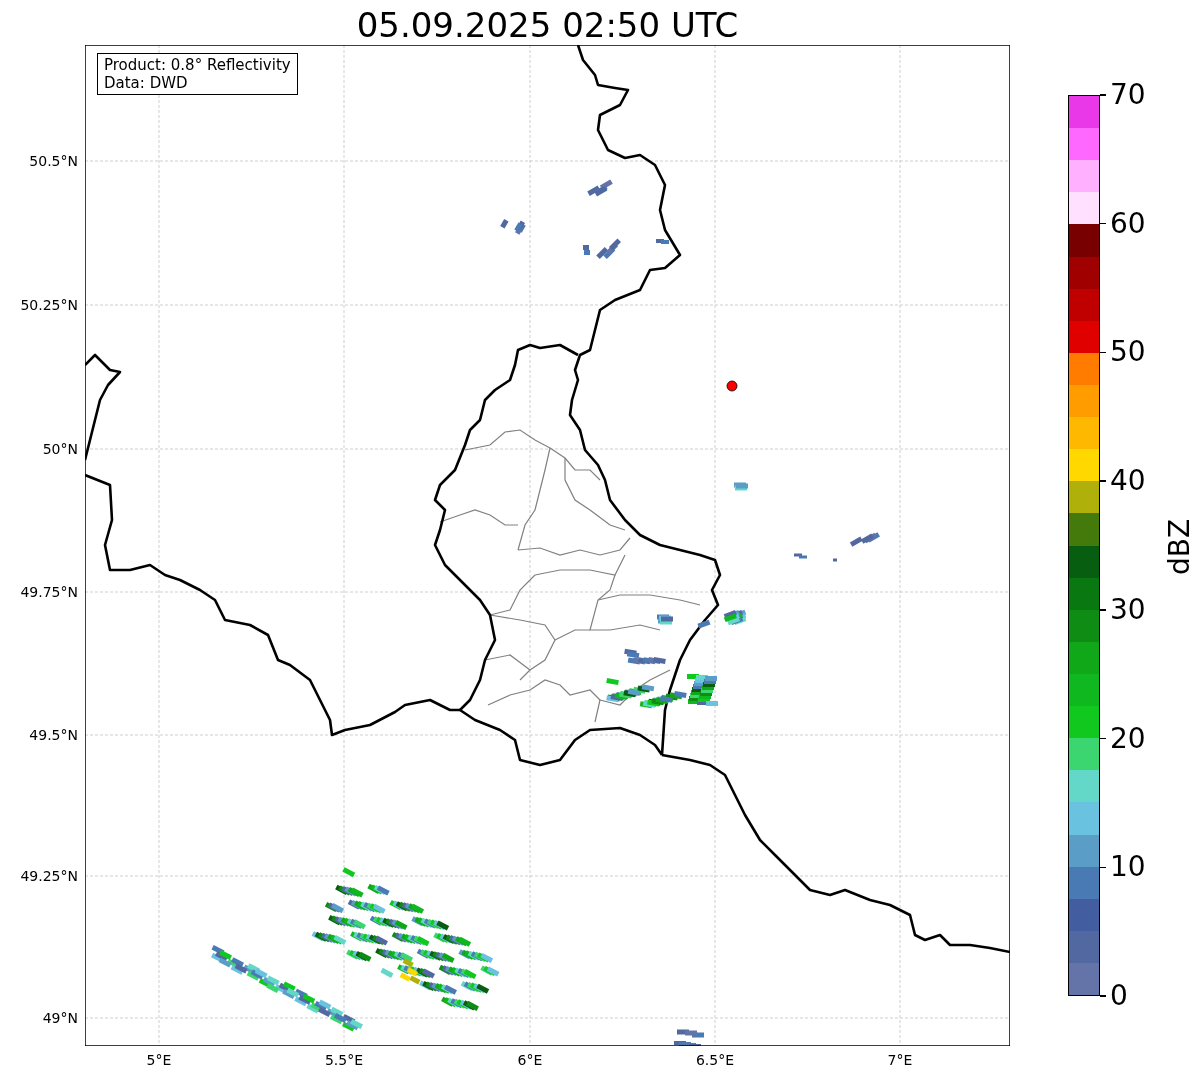  I want to click on latitude-label: 49°N, so click(60, 1018).